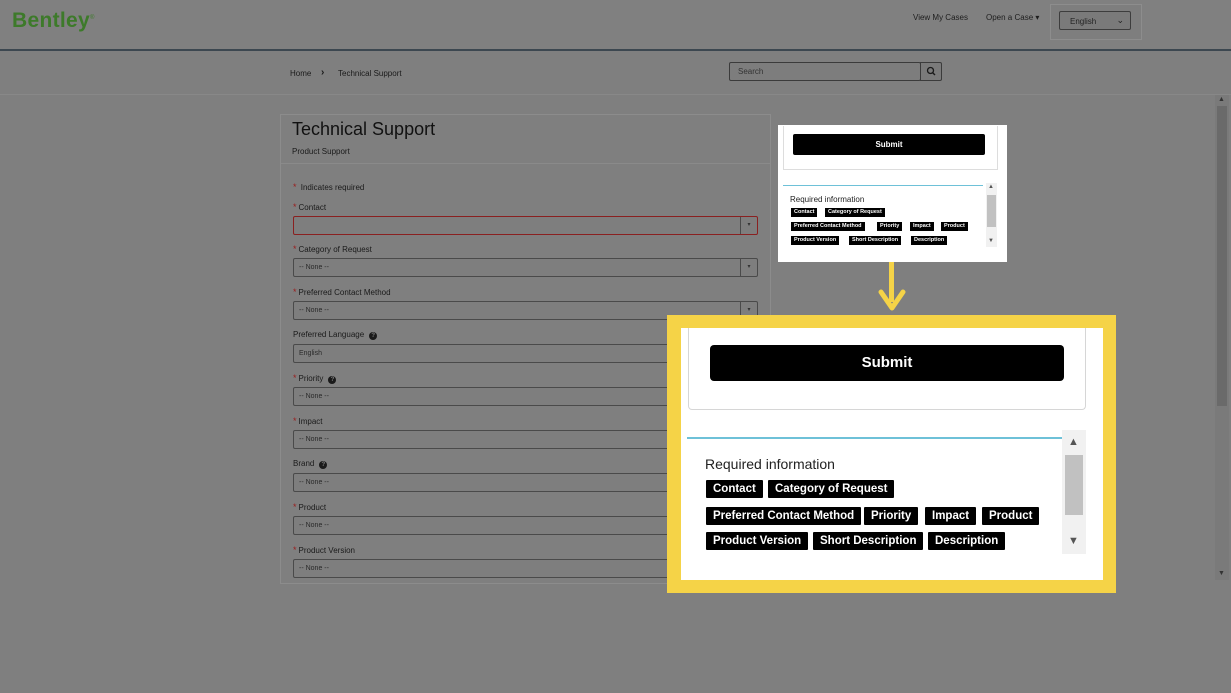 This screenshot has width=1231, height=693. What do you see at coordinates (332, 249) in the screenshot?
I see `category-label: * Category of Request` at bounding box center [332, 249].